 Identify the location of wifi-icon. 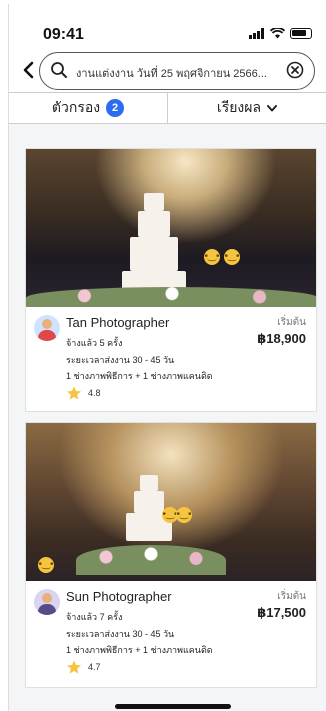
(277, 33).